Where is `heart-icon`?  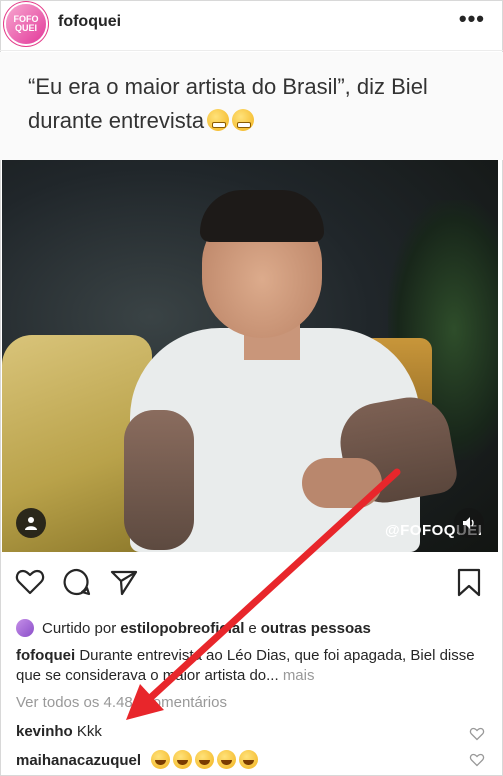
heart-icon is located at coordinates (30, 584).